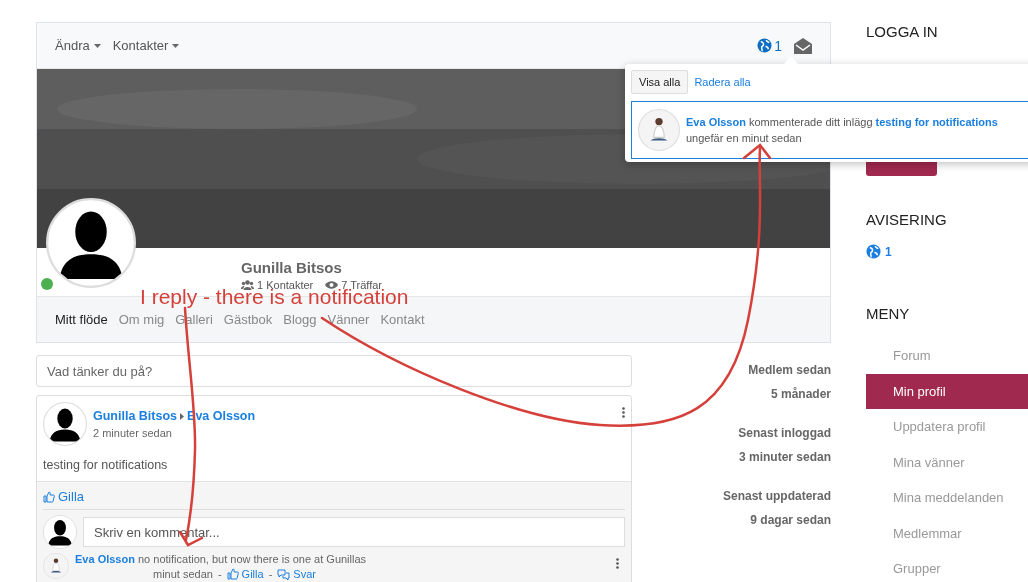  I want to click on menu-item: Medlemmar, so click(947, 533).